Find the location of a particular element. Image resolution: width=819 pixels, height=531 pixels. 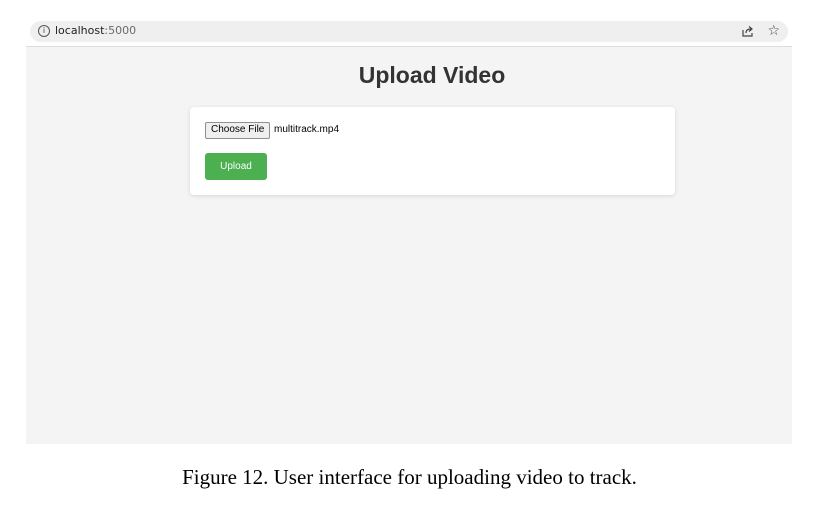

upload-button: Upload is located at coordinates (236, 166).